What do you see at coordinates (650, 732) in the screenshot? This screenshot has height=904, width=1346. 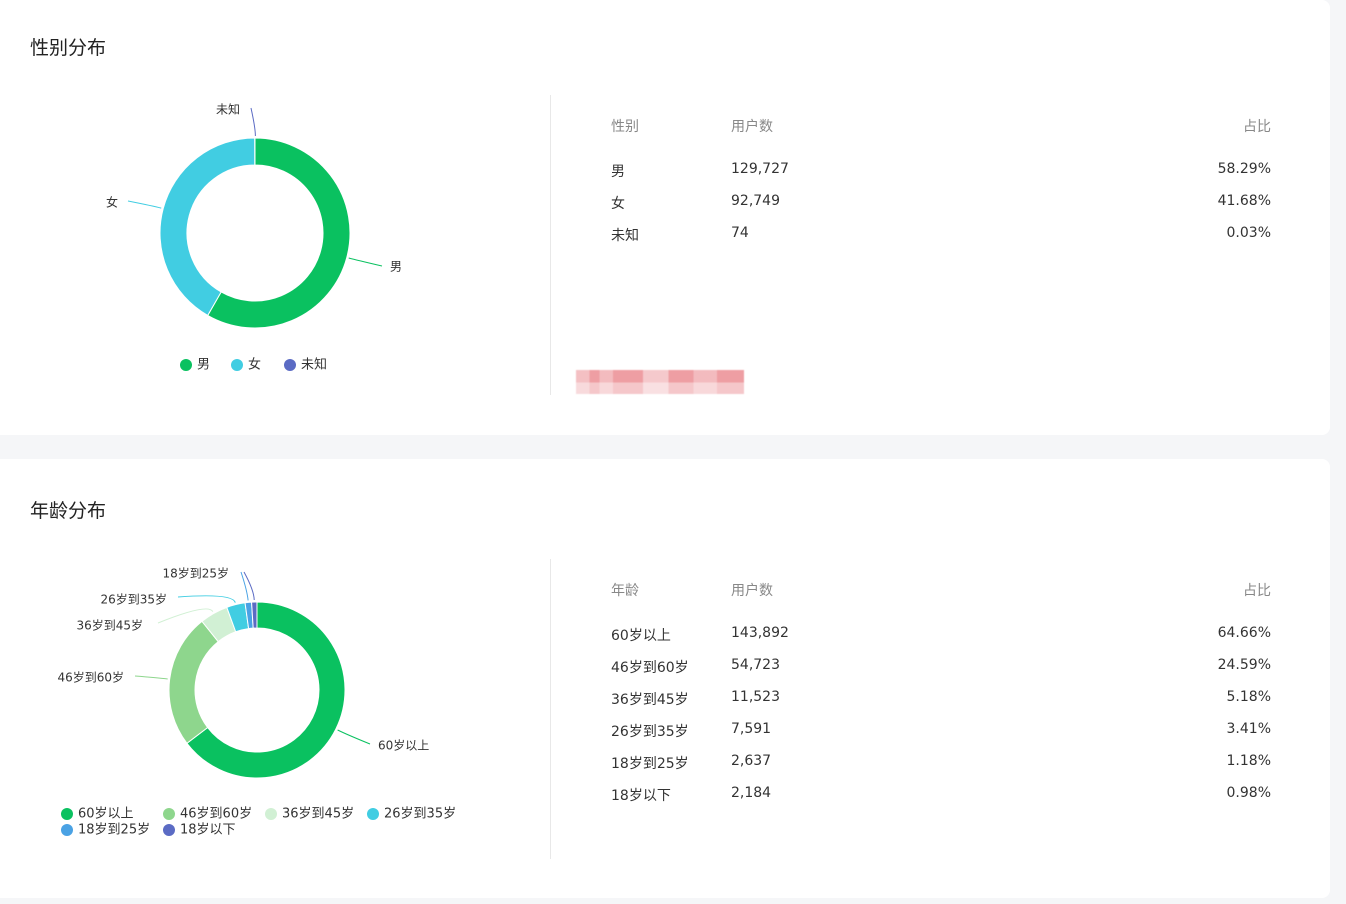 I see `row-label: 26岁到35岁` at bounding box center [650, 732].